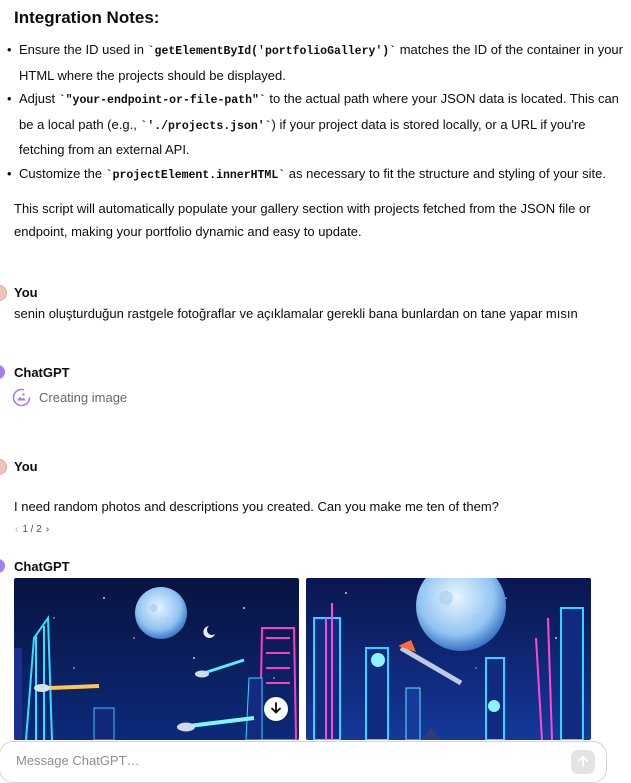 This screenshot has height=783, width=631. I want to click on send-arrow-icon, so click(583, 762).